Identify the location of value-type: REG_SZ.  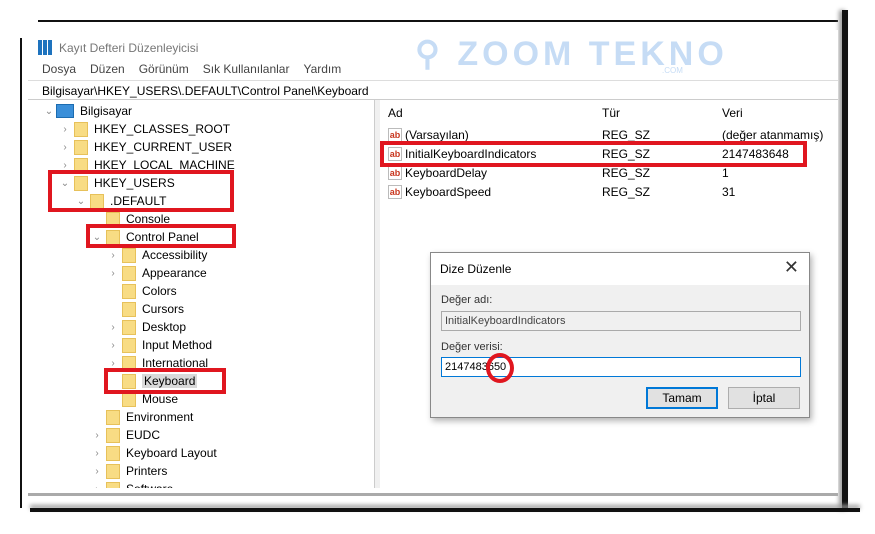
(626, 192).